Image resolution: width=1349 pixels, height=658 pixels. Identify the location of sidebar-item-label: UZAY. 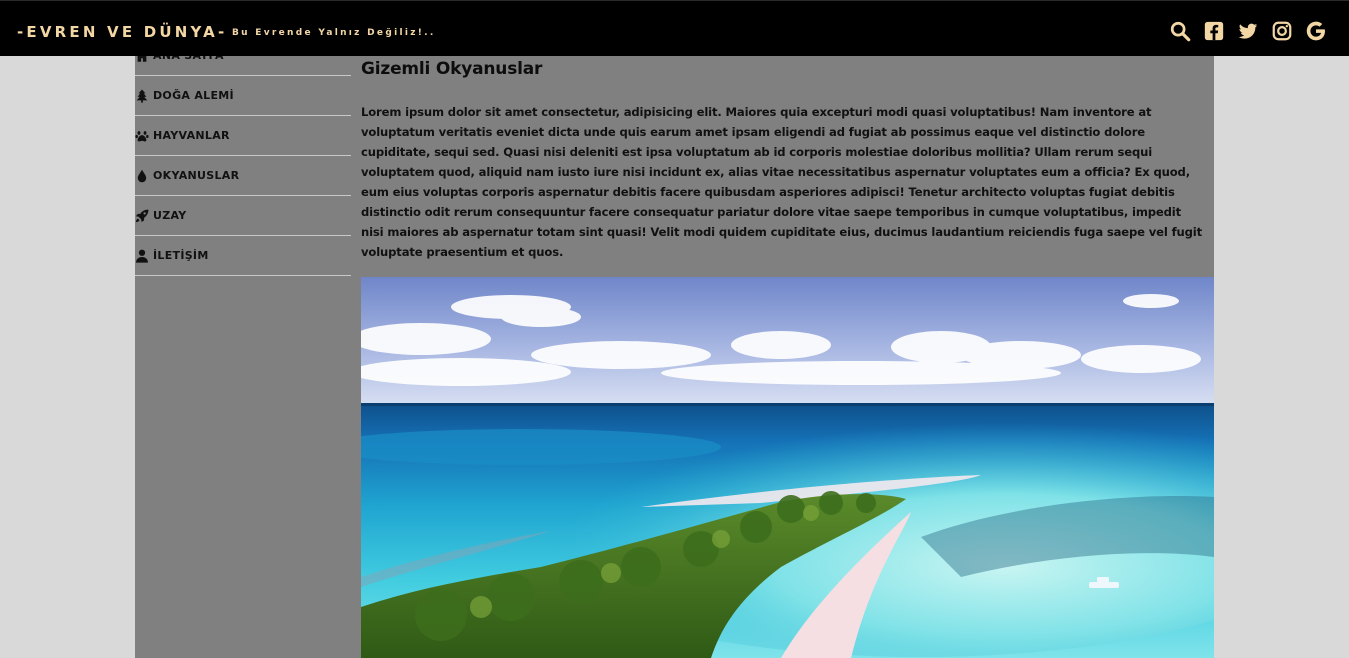
(170, 215).